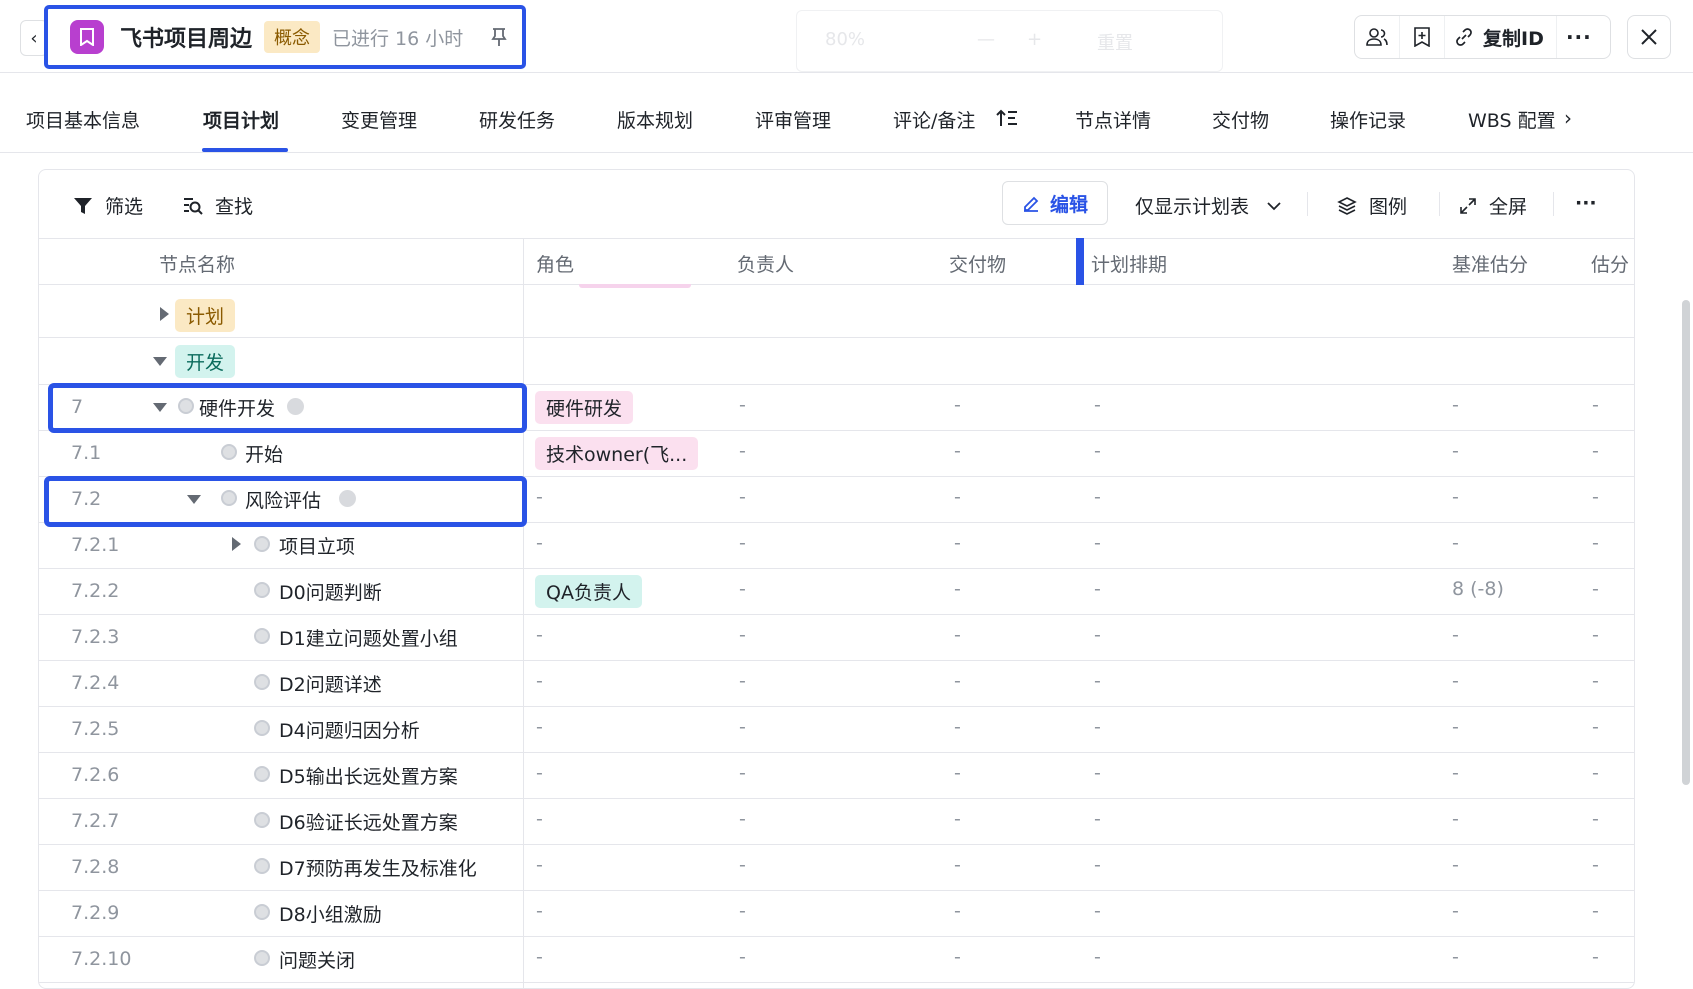 The height and width of the screenshot is (989, 1693). I want to click on chevron-right-icon: ›, so click(1568, 118).